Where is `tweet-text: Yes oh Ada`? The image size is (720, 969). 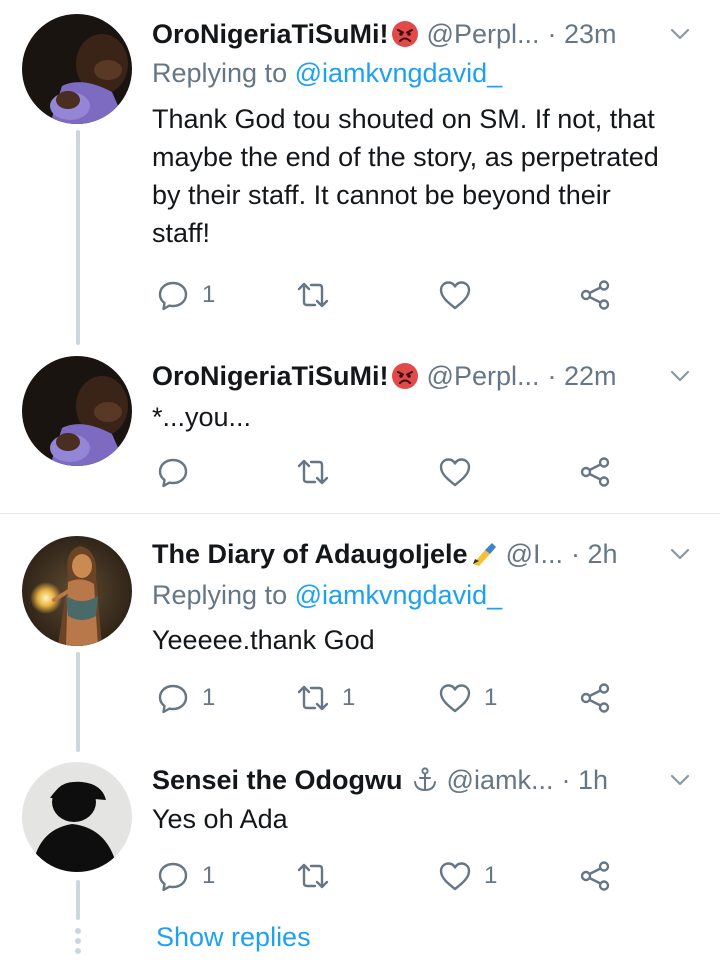
tweet-text: Yes oh Ada is located at coordinates (220, 819).